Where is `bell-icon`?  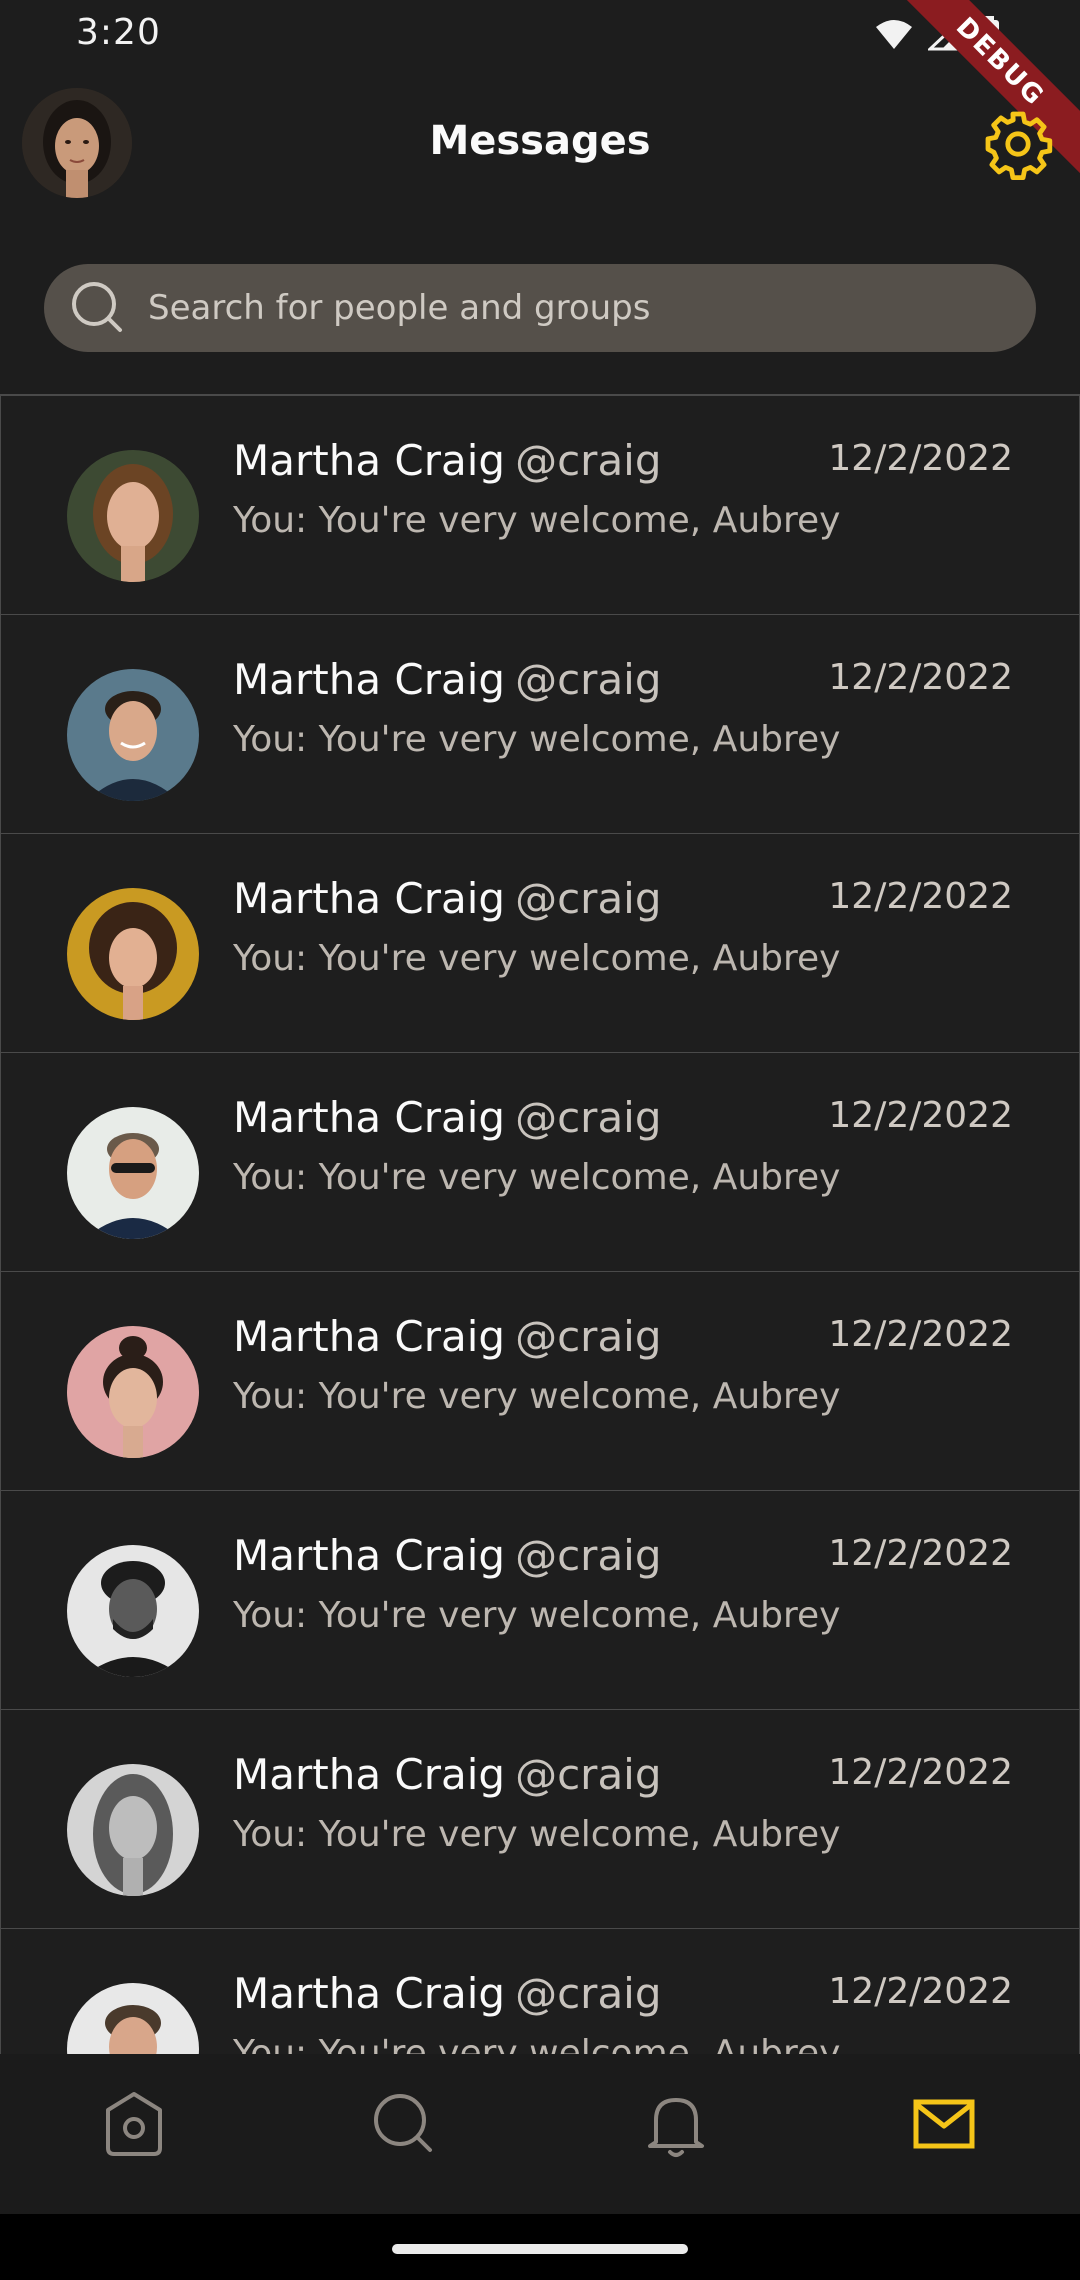 bell-icon is located at coordinates (676, 2127).